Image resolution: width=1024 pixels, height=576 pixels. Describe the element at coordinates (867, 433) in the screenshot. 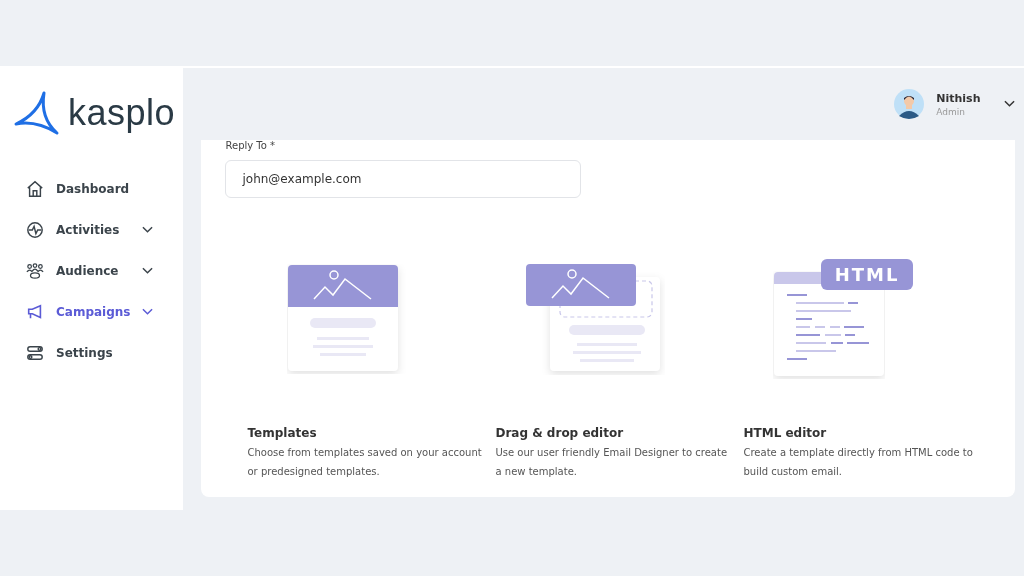

I see `option-title: HTML editor` at that location.